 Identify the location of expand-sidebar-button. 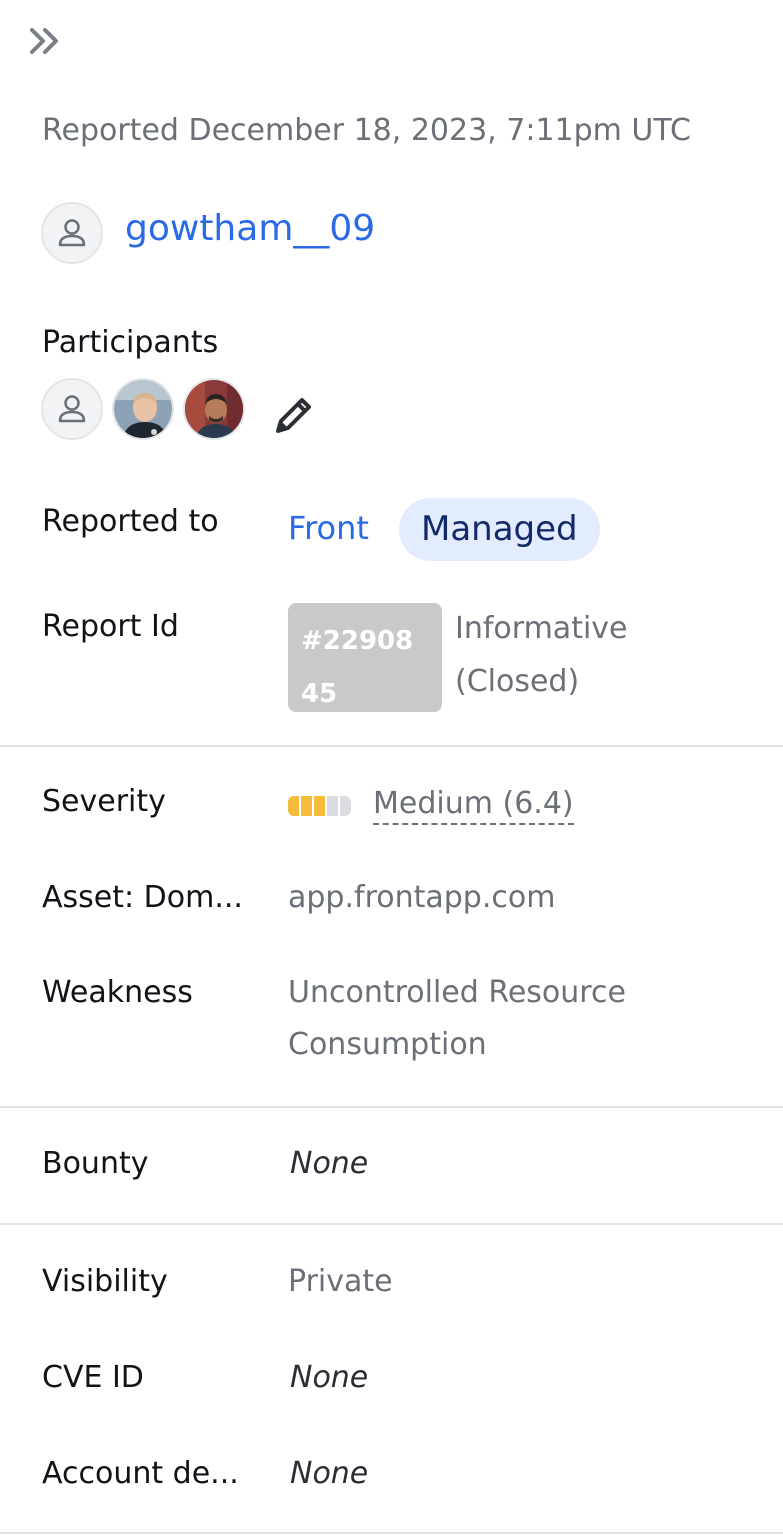
(46, 42).